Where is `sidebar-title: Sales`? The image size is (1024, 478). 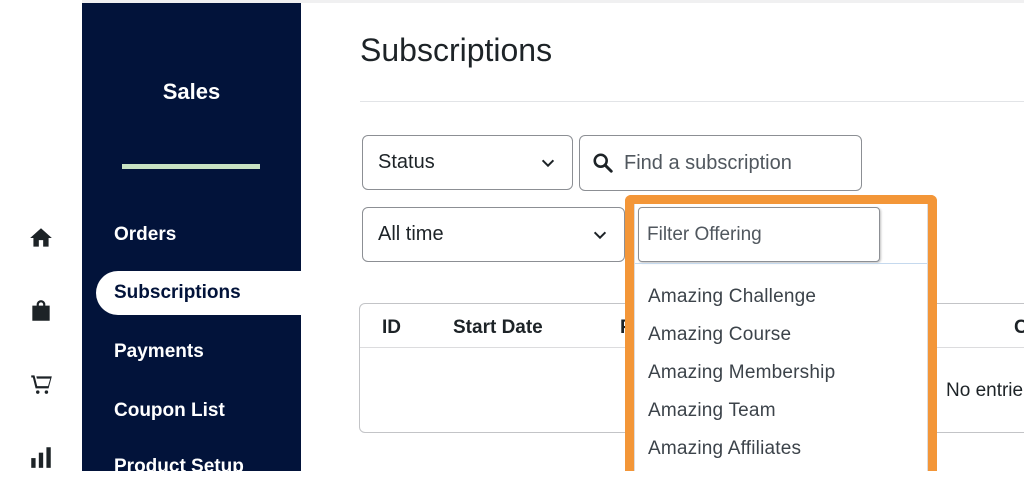 sidebar-title: Sales is located at coordinates (191, 91).